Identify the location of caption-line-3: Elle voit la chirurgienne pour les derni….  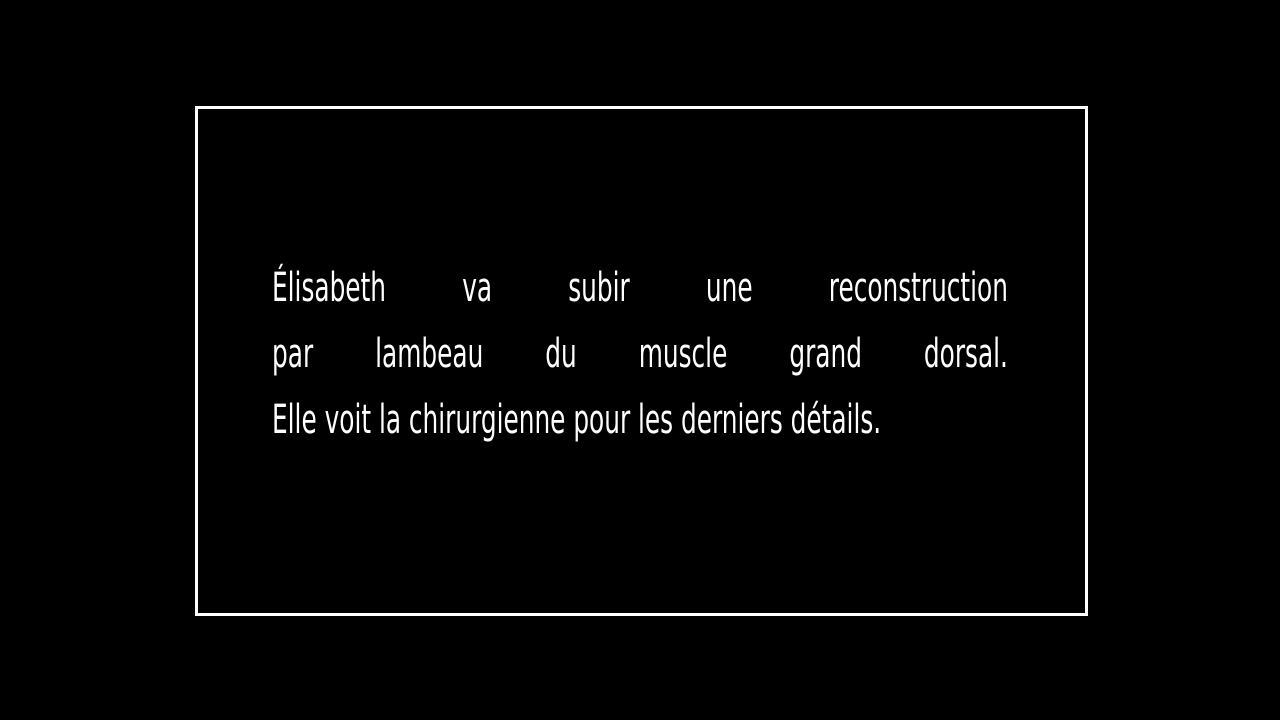
(577, 420).